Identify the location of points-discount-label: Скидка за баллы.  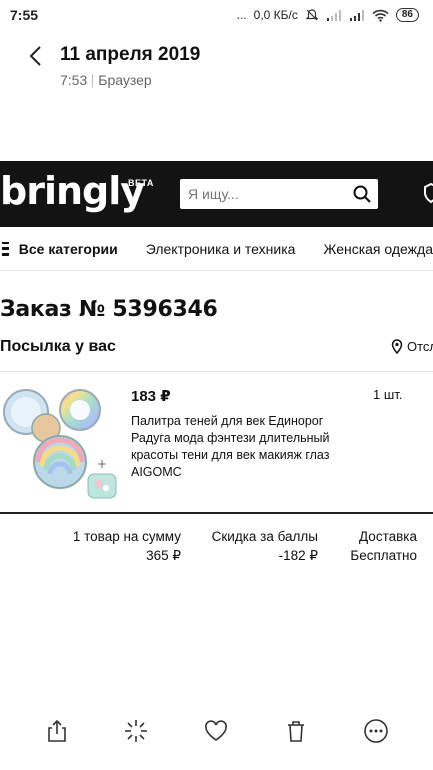
(264, 536).